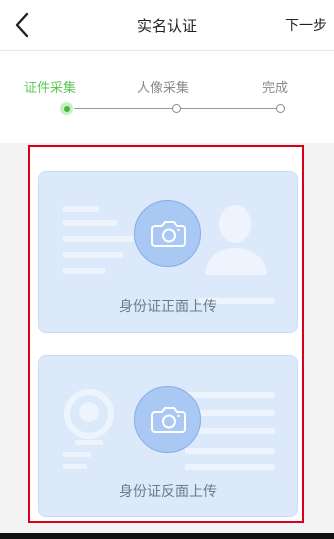 The height and width of the screenshot is (539, 334). I want to click on next-step-button: 下一步, so click(306, 25).